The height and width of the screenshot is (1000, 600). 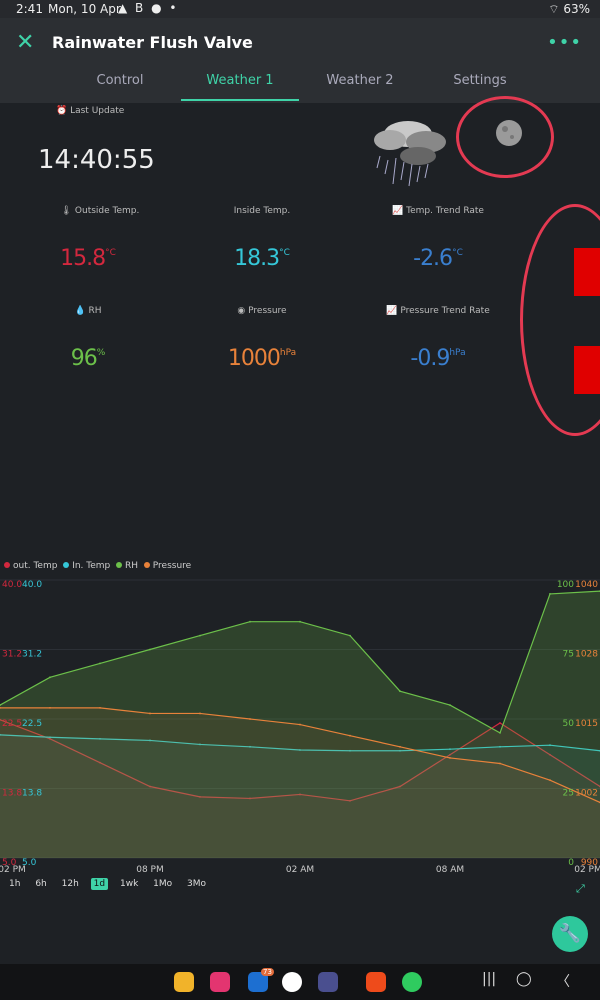 I want to click on temp-trend-number: -2.6, so click(x=433, y=258).